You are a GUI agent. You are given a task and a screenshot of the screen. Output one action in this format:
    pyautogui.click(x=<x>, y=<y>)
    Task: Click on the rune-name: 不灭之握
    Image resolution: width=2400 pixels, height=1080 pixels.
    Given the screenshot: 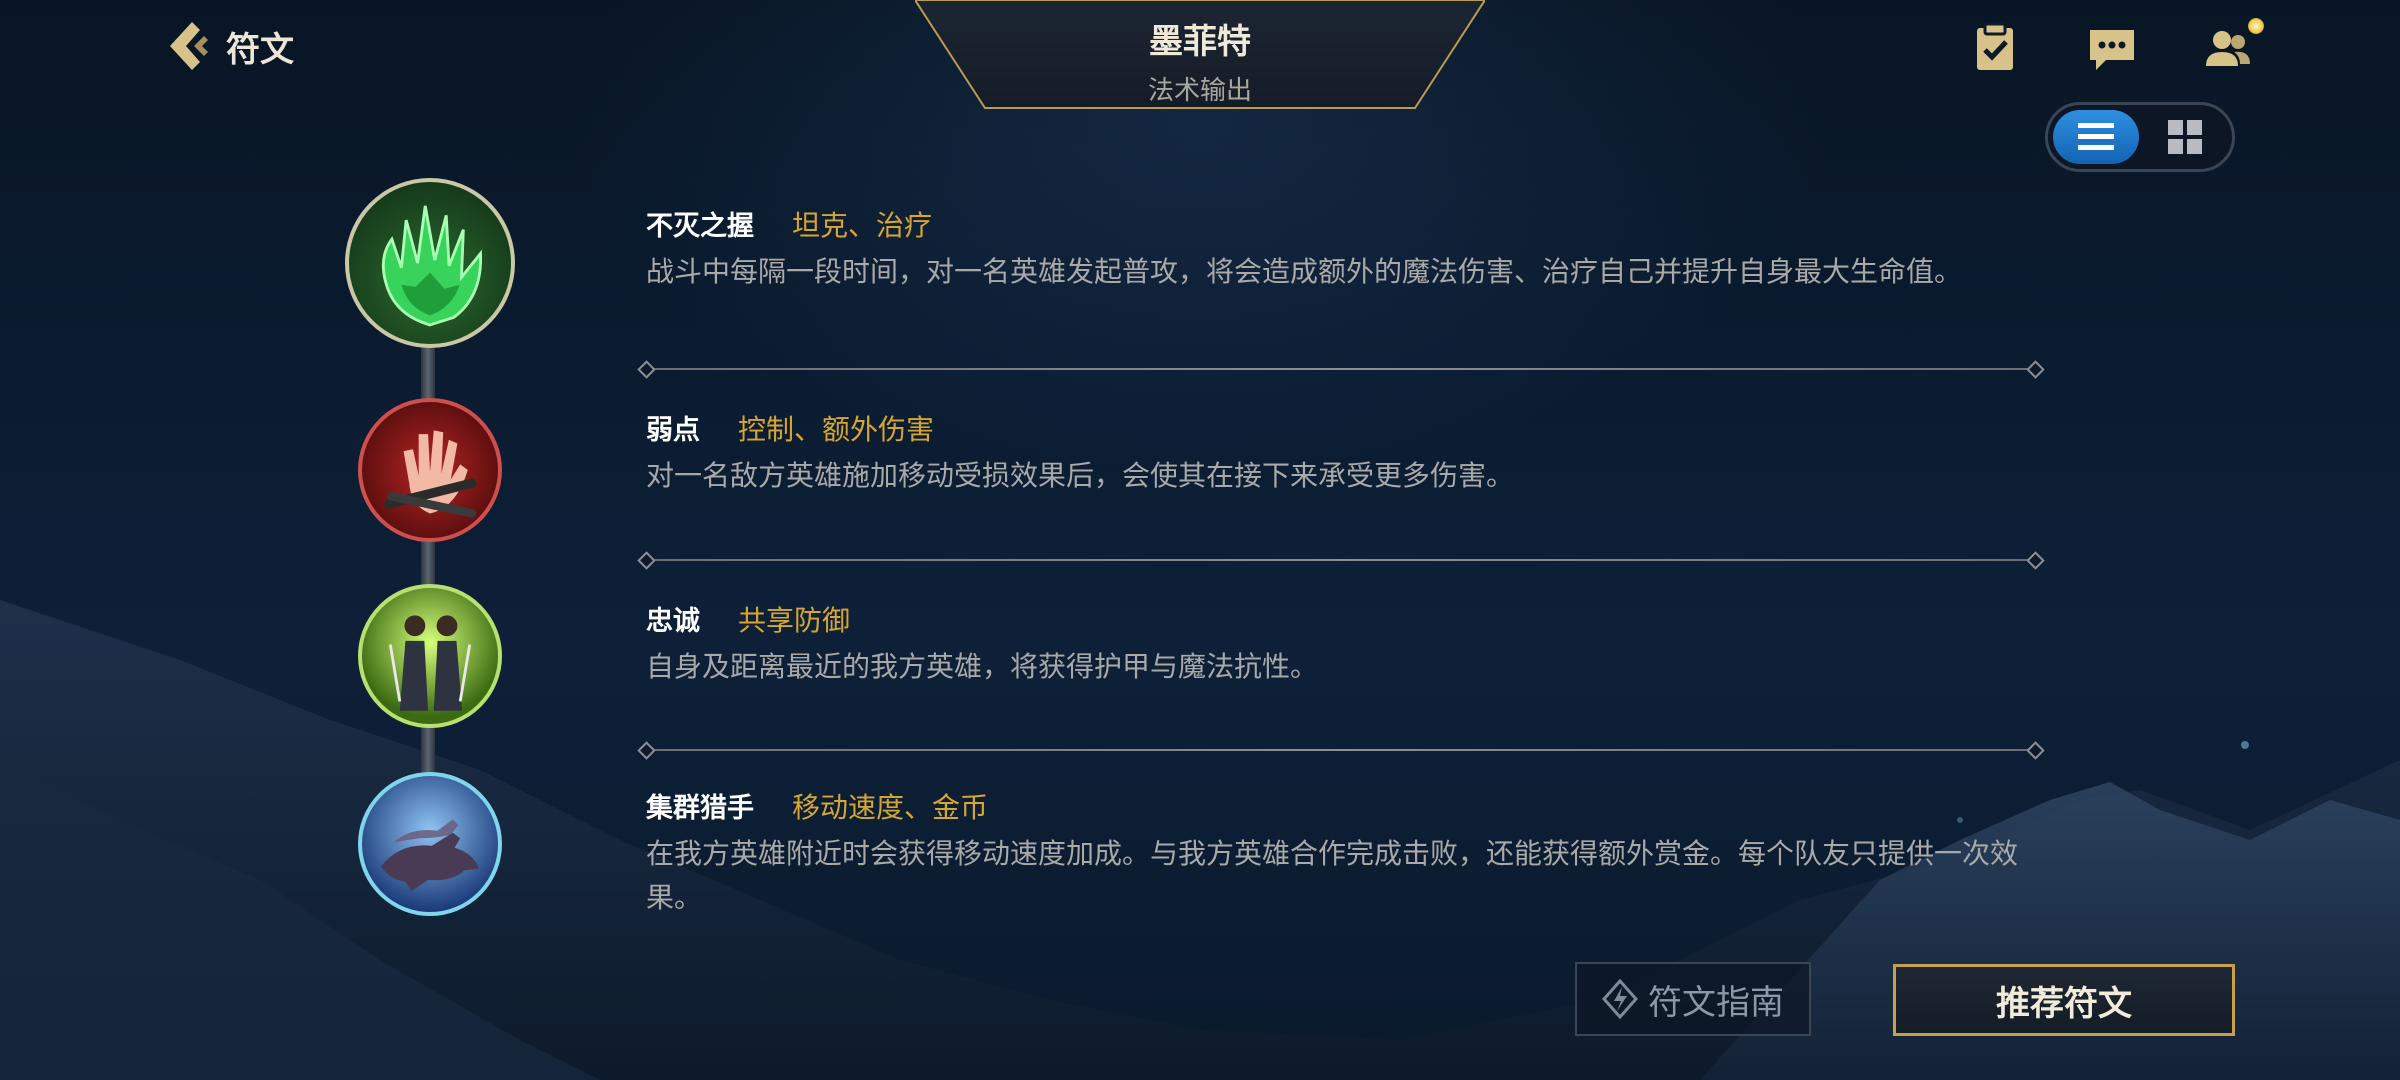 What is the action you would take?
    pyautogui.click(x=700, y=226)
    